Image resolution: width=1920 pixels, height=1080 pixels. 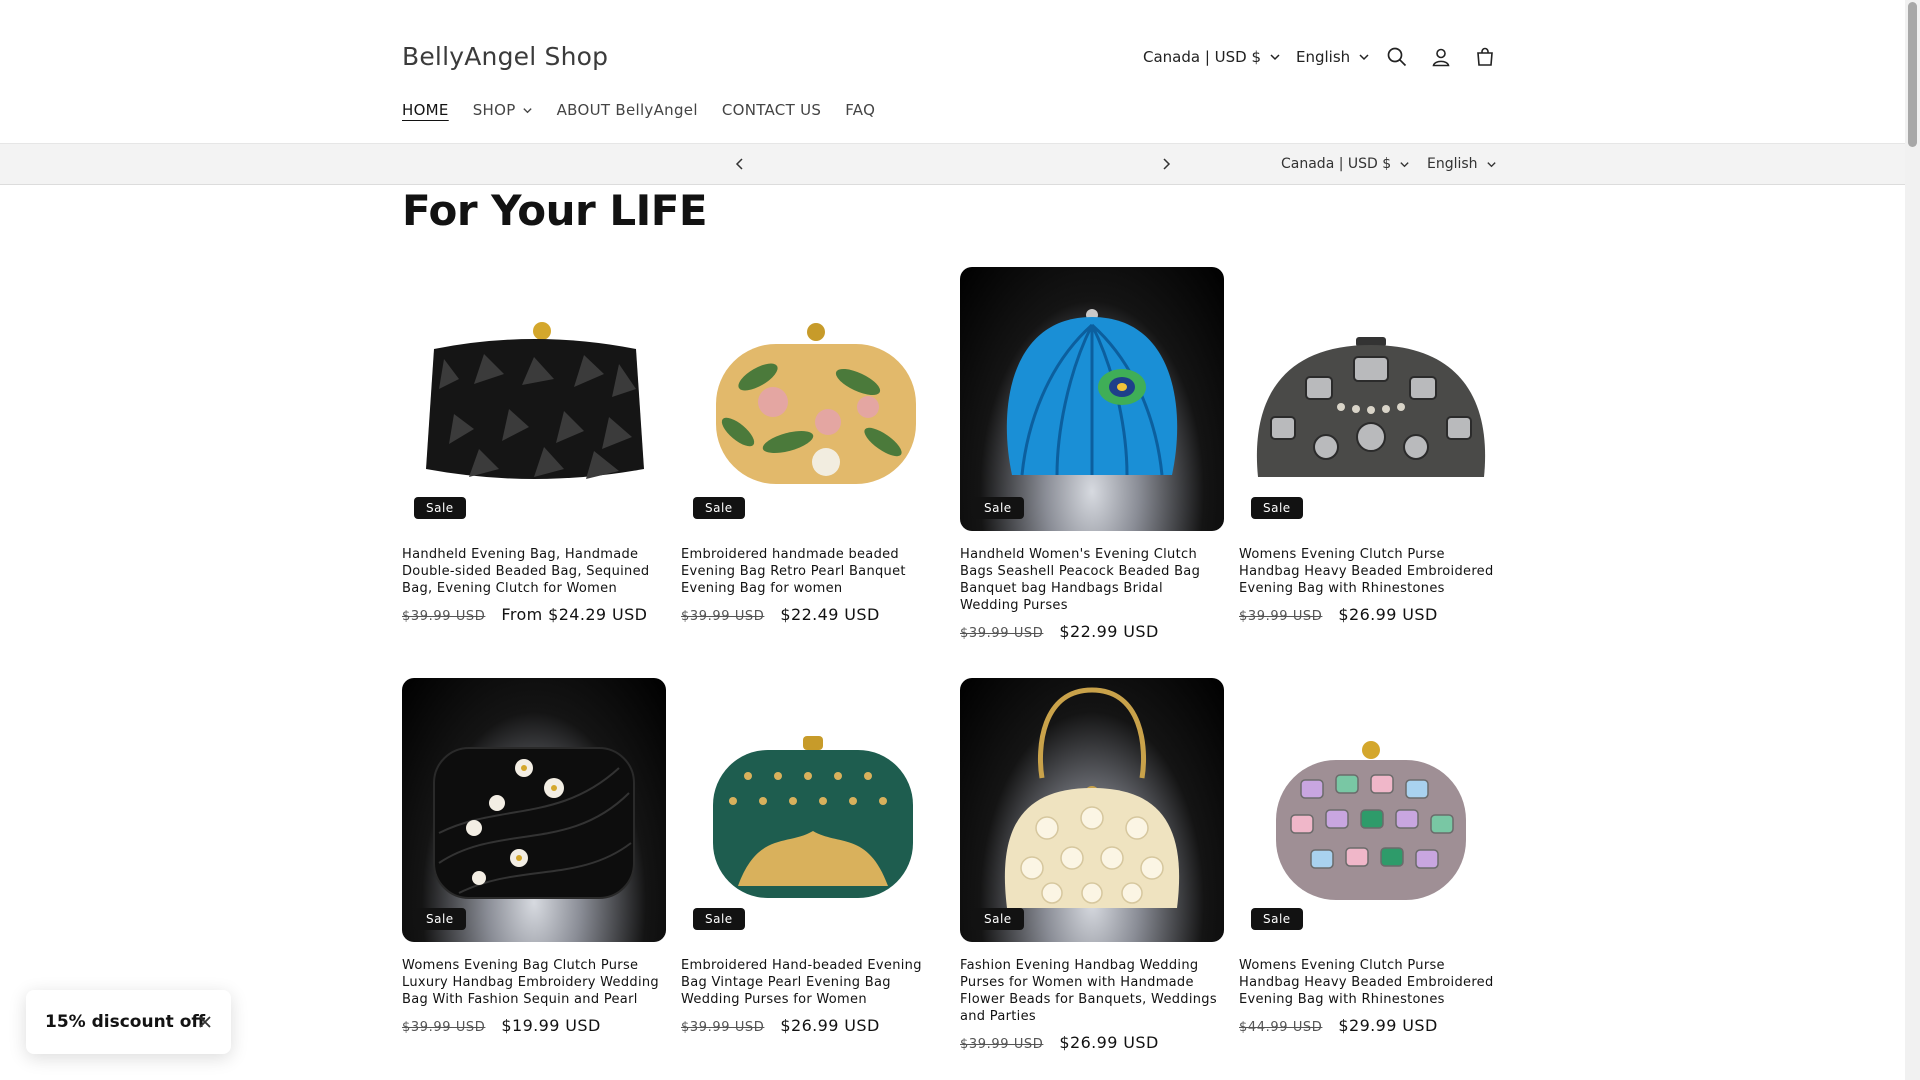 I want to click on nav-item-label: ABOUT BellyAngel, so click(x=627, y=110).